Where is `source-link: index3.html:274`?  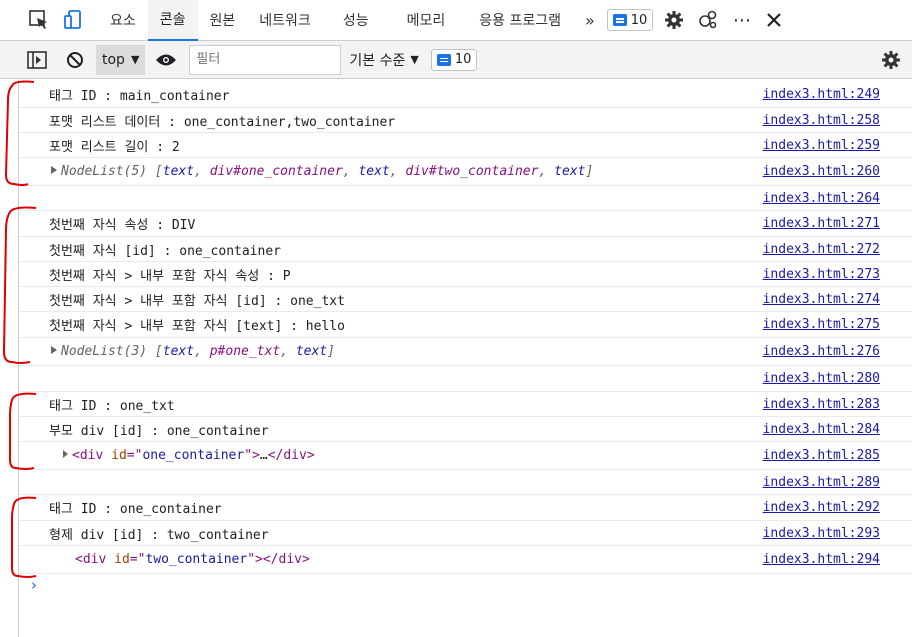 source-link: index3.html:274 is located at coordinates (821, 299).